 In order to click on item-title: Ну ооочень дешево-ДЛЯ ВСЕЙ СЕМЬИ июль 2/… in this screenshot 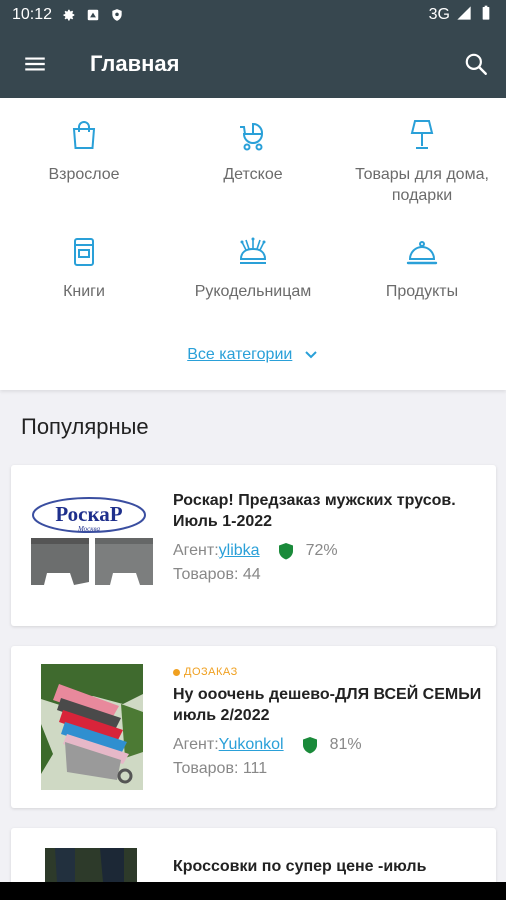, I will do `click(327, 705)`.